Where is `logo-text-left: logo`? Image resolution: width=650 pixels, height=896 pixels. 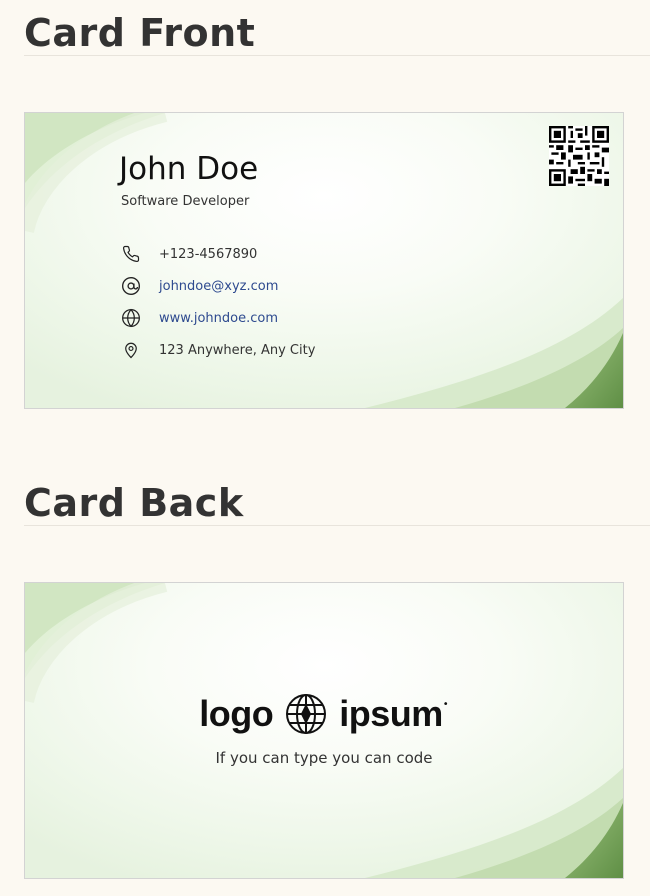
logo-text-left: logo is located at coordinates (236, 713).